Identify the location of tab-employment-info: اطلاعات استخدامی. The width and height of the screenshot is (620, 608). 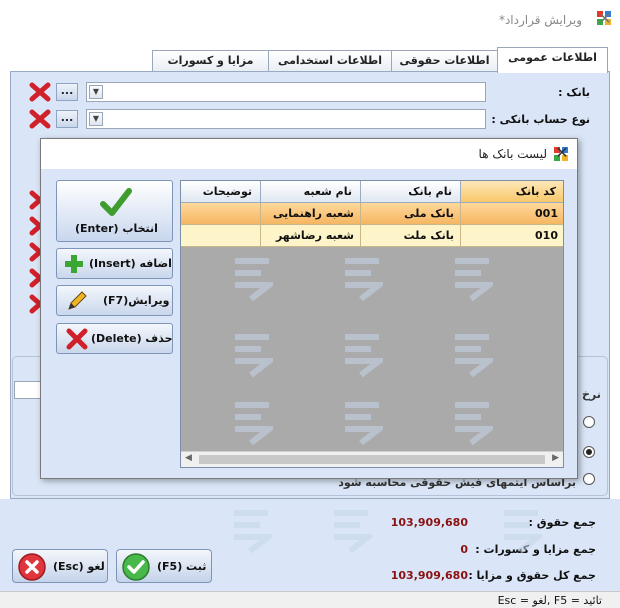
(330, 61).